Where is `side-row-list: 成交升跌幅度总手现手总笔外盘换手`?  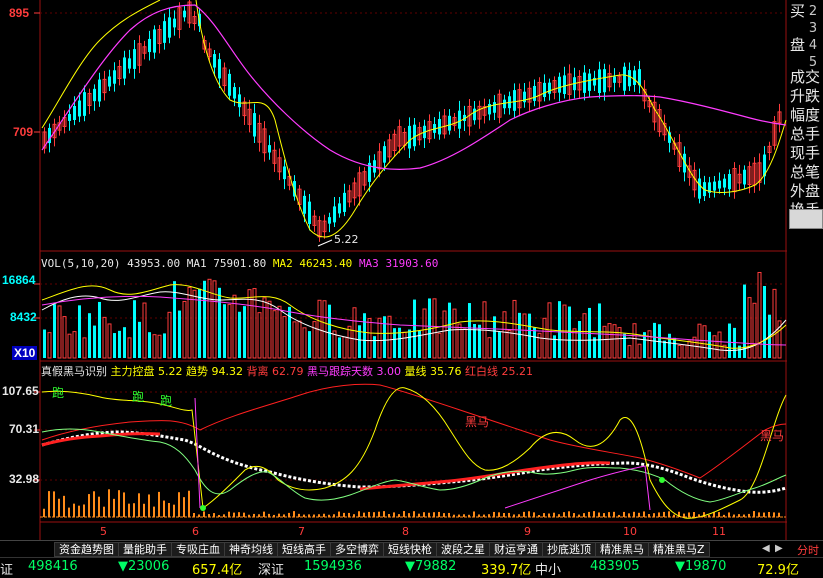
side-row-list: 成交升跌幅度总手现手总笔外盘换手 is located at coordinates (805, 144).